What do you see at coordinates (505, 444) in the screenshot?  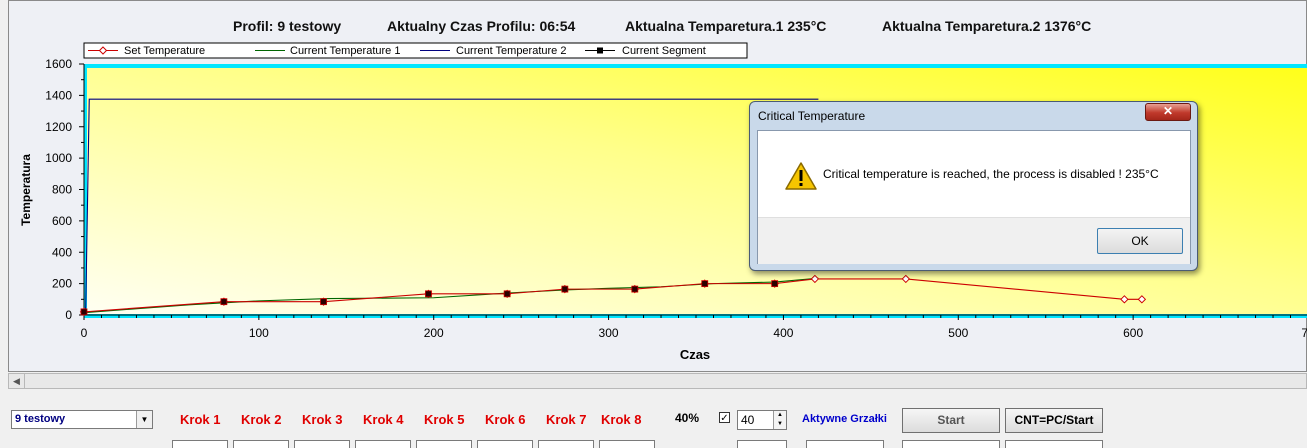 I see `step-6-time-input` at bounding box center [505, 444].